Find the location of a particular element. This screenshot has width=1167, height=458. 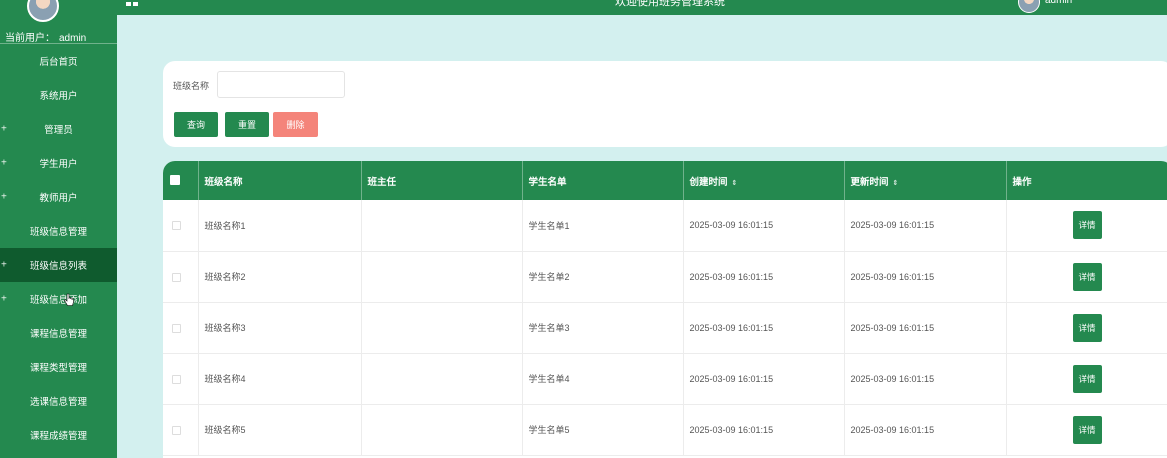

site-title: 欢迎使用班务管理系统 is located at coordinates (670, 4).